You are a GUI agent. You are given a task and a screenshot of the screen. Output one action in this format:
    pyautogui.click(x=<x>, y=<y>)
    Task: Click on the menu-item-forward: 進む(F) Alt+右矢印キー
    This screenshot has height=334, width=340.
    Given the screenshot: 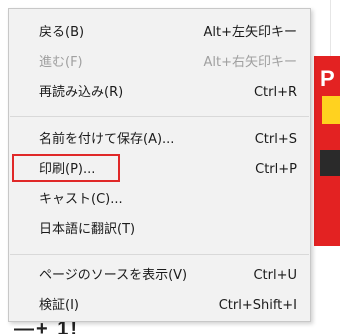 What is the action you would take?
    pyautogui.click(x=159, y=63)
    